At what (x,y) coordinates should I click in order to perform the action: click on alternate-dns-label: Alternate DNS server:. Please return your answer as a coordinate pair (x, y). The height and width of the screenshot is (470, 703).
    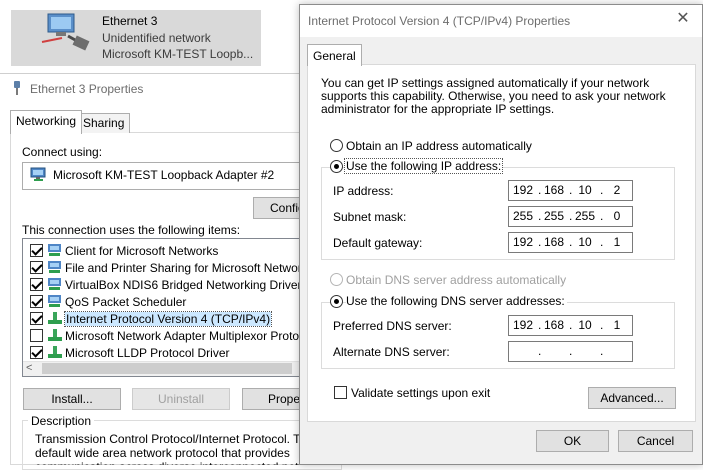
    Looking at the image, I should click on (391, 352).